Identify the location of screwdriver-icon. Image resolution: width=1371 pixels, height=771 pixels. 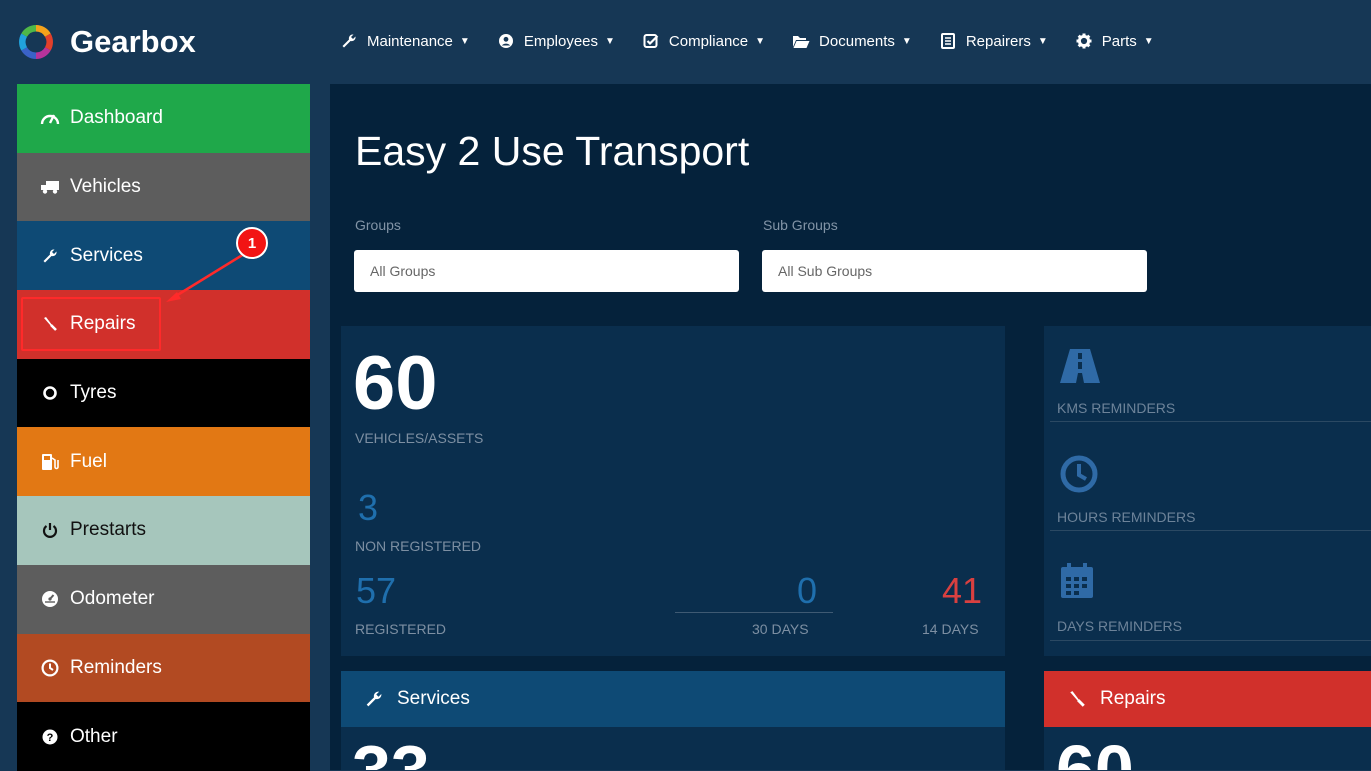
(1077, 699).